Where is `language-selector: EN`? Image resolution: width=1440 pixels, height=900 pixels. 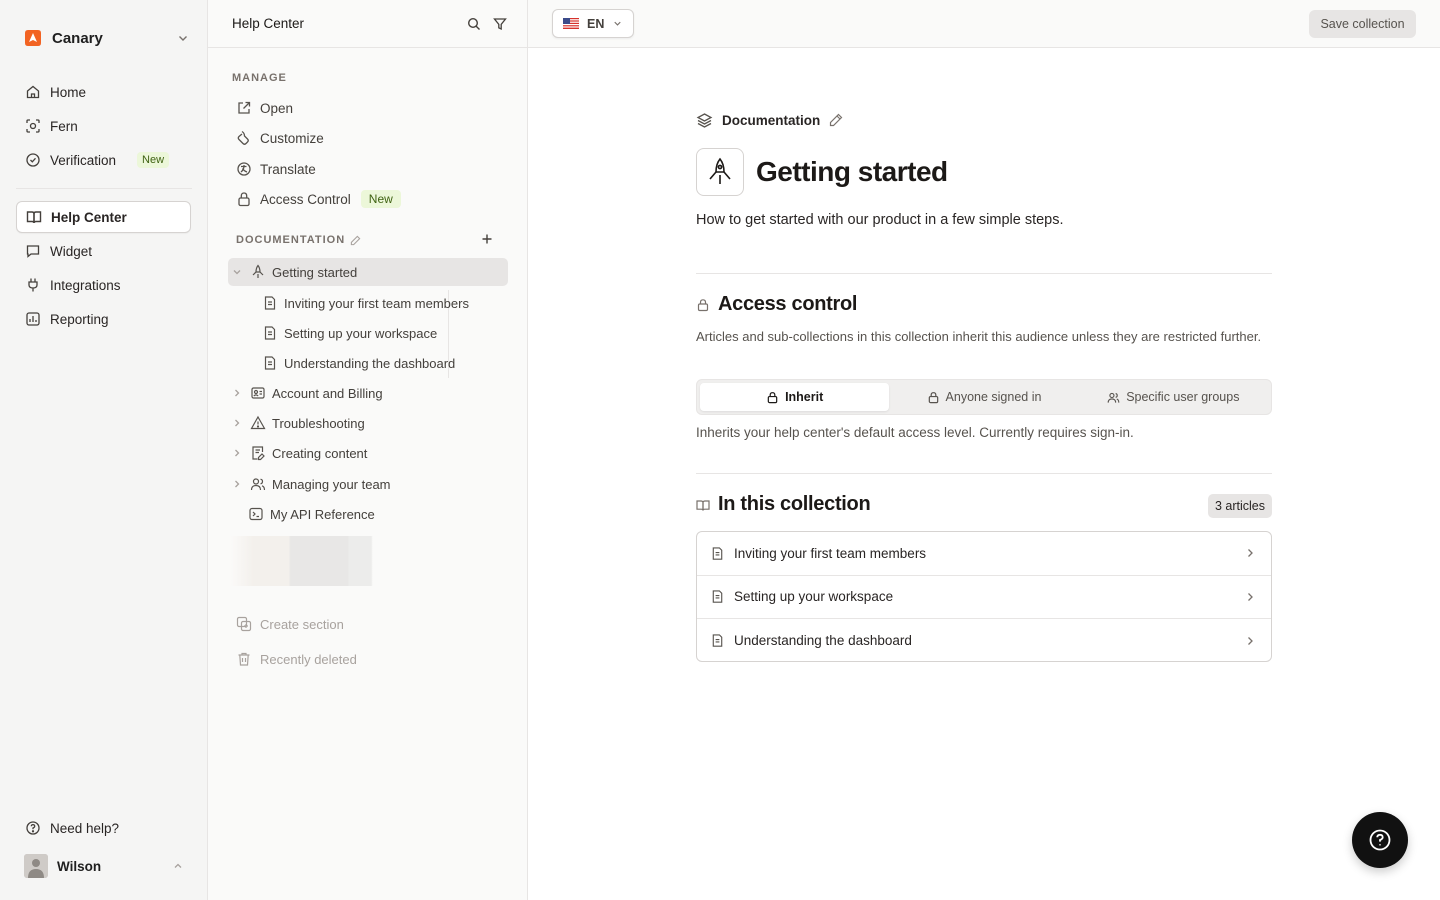 language-selector: EN is located at coordinates (593, 23).